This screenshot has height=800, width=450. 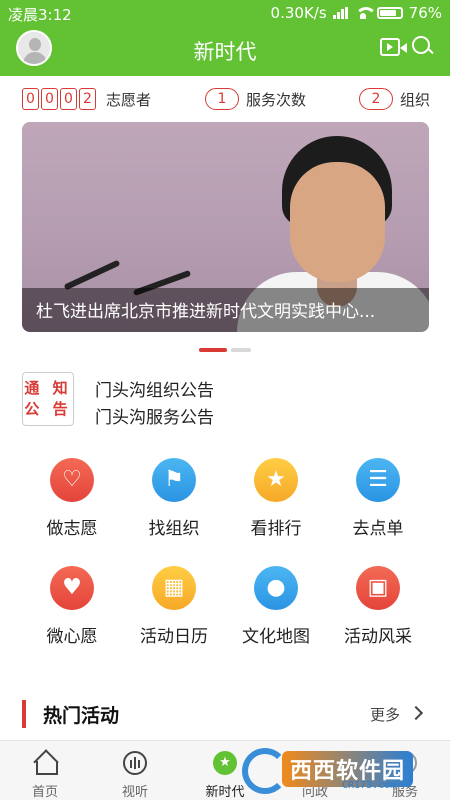 What do you see at coordinates (154, 415) in the screenshot?
I see `notice-item: 门头沟服务公告` at bounding box center [154, 415].